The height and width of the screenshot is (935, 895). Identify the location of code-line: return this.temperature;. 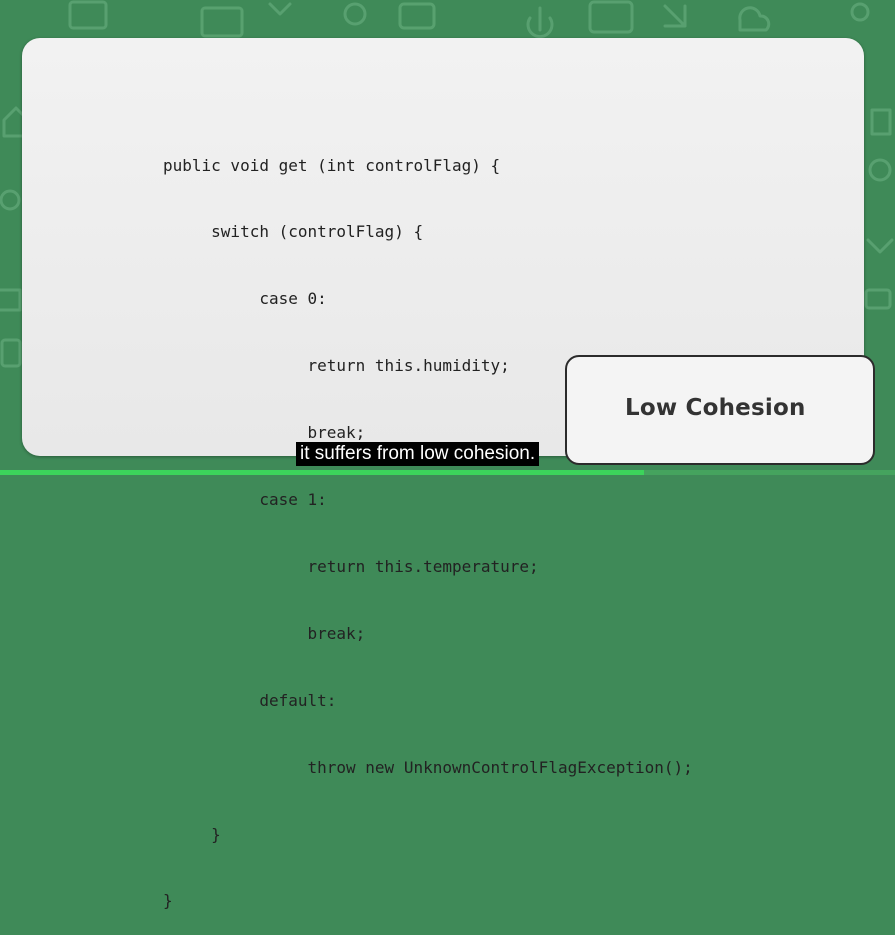
(351, 566).